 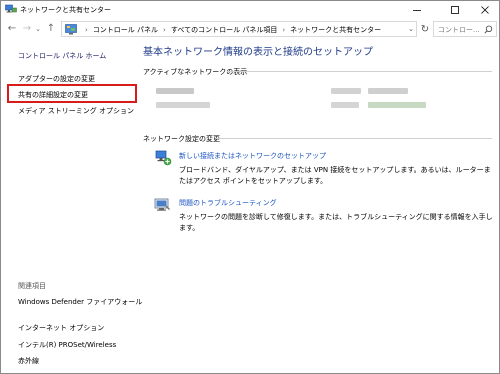 I want to click on breadcrumb-all-items: すべてのコントロール パネル項目, so click(x=224, y=30).